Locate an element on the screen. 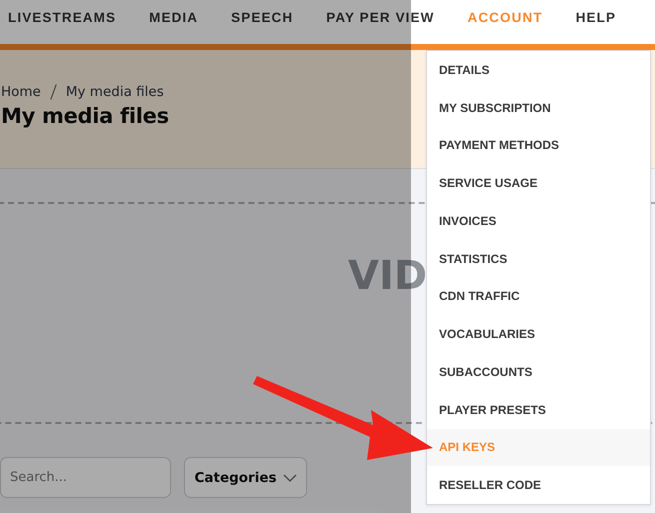  breadcrumb-link: Home is located at coordinates (21, 92).